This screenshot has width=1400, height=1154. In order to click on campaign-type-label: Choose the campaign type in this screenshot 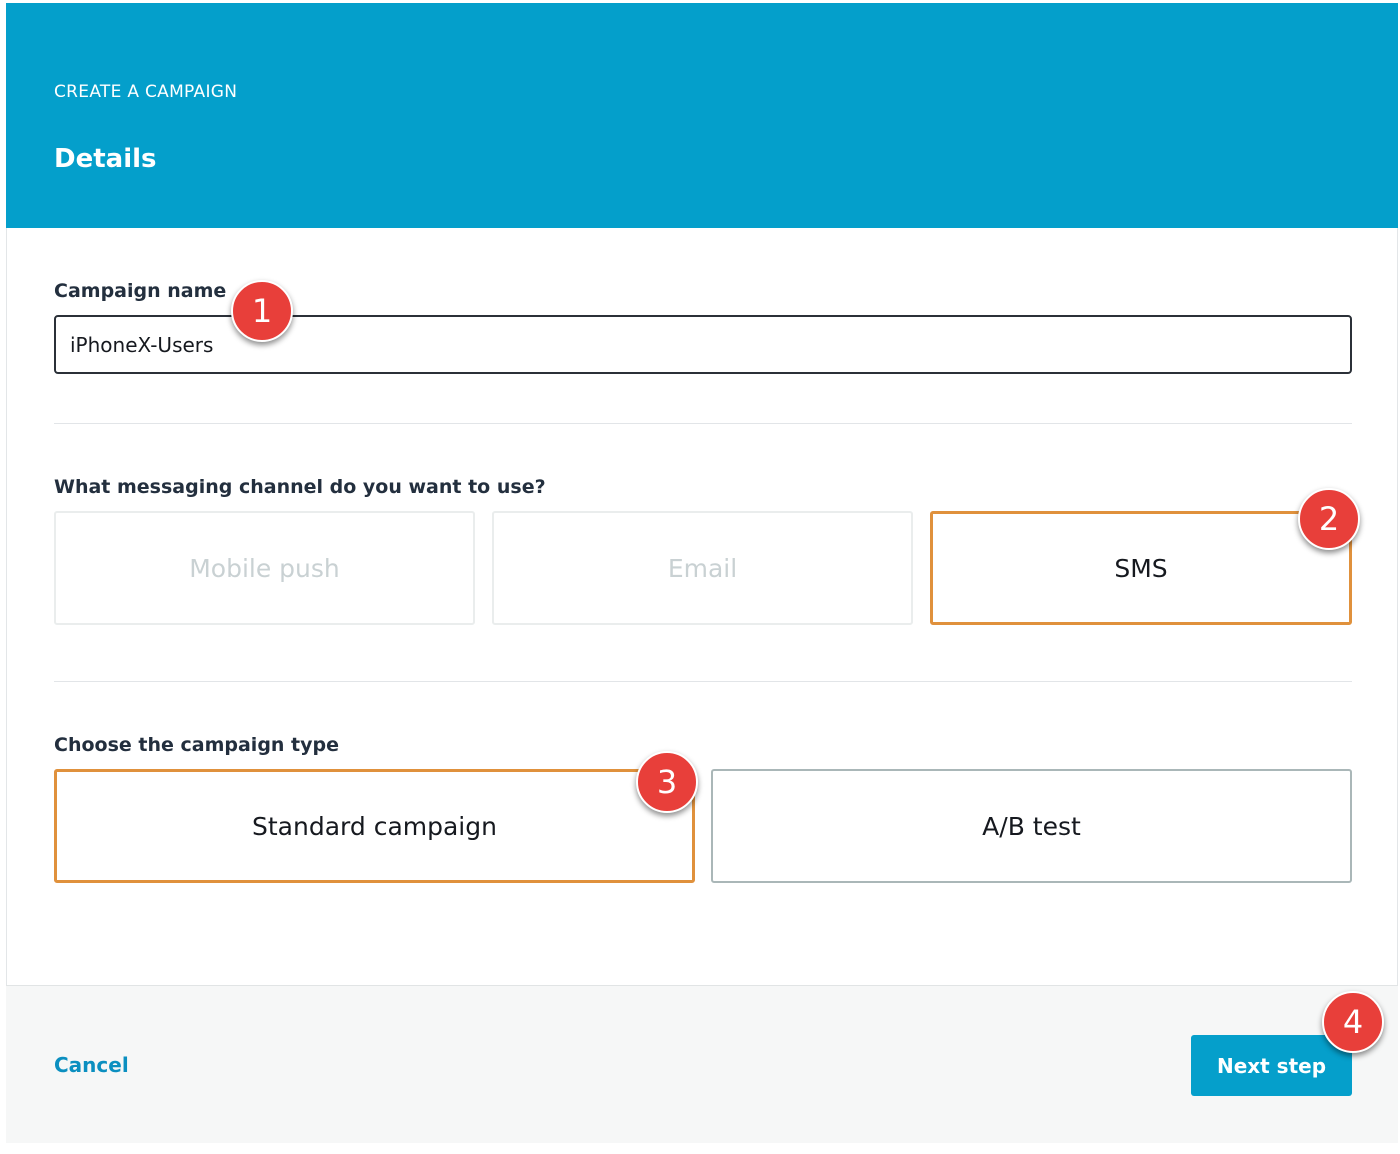, I will do `click(197, 745)`.